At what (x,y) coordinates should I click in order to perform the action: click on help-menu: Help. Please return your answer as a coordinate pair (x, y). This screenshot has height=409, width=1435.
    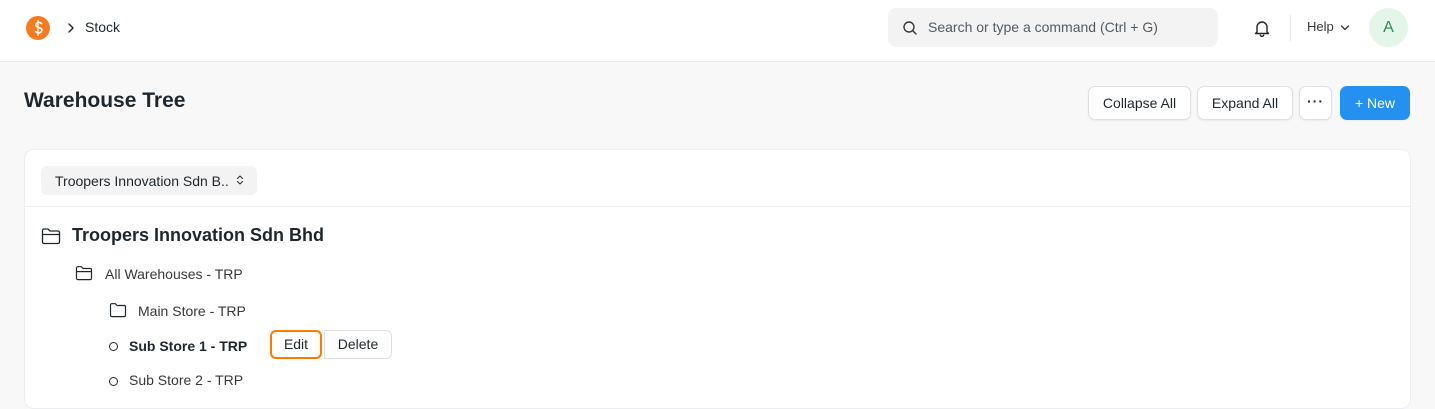
    Looking at the image, I should click on (1320, 26).